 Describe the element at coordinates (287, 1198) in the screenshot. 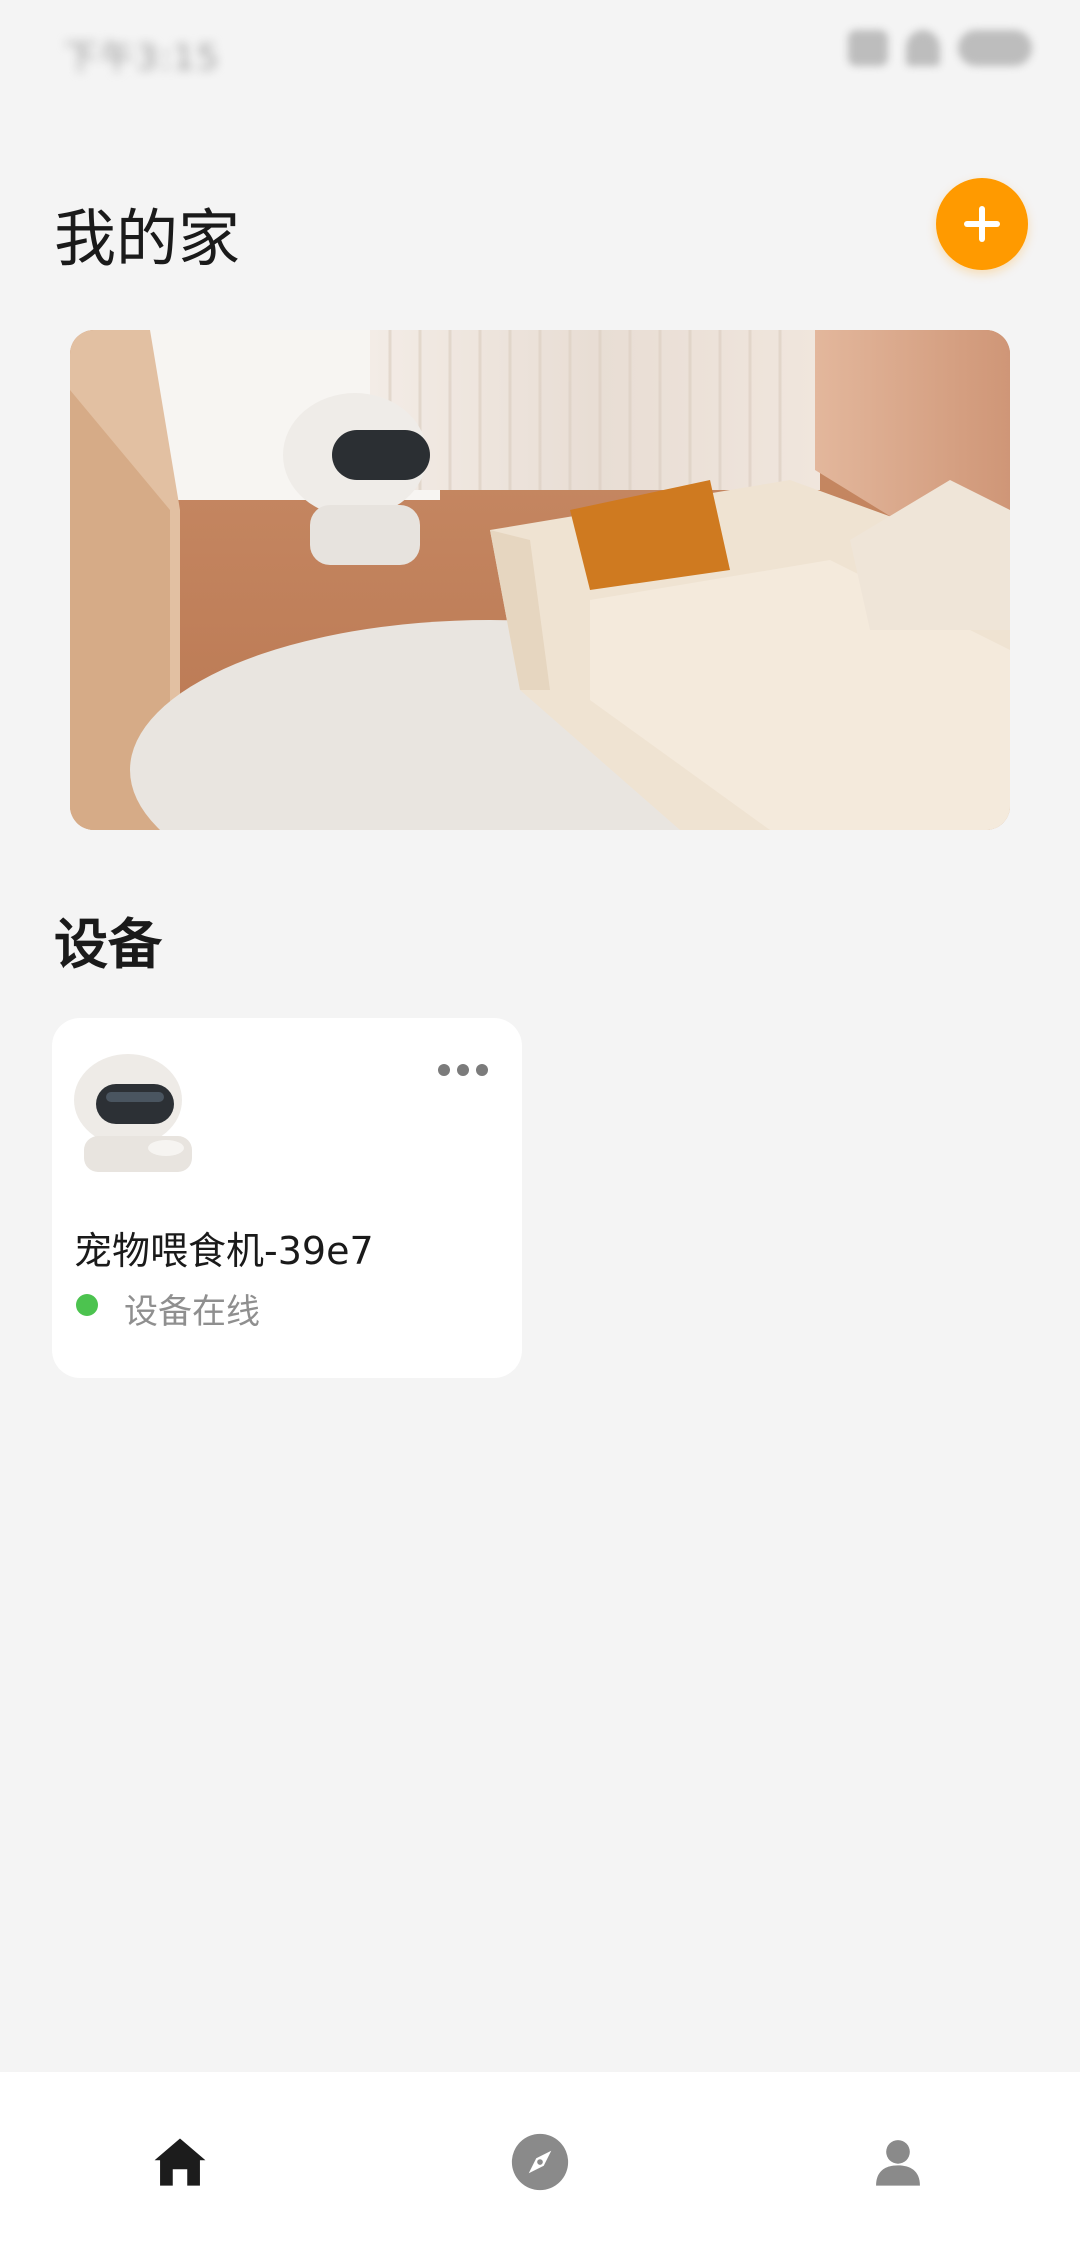

I see `device-card: 宠物喂食机-39e7 设备在线` at that location.